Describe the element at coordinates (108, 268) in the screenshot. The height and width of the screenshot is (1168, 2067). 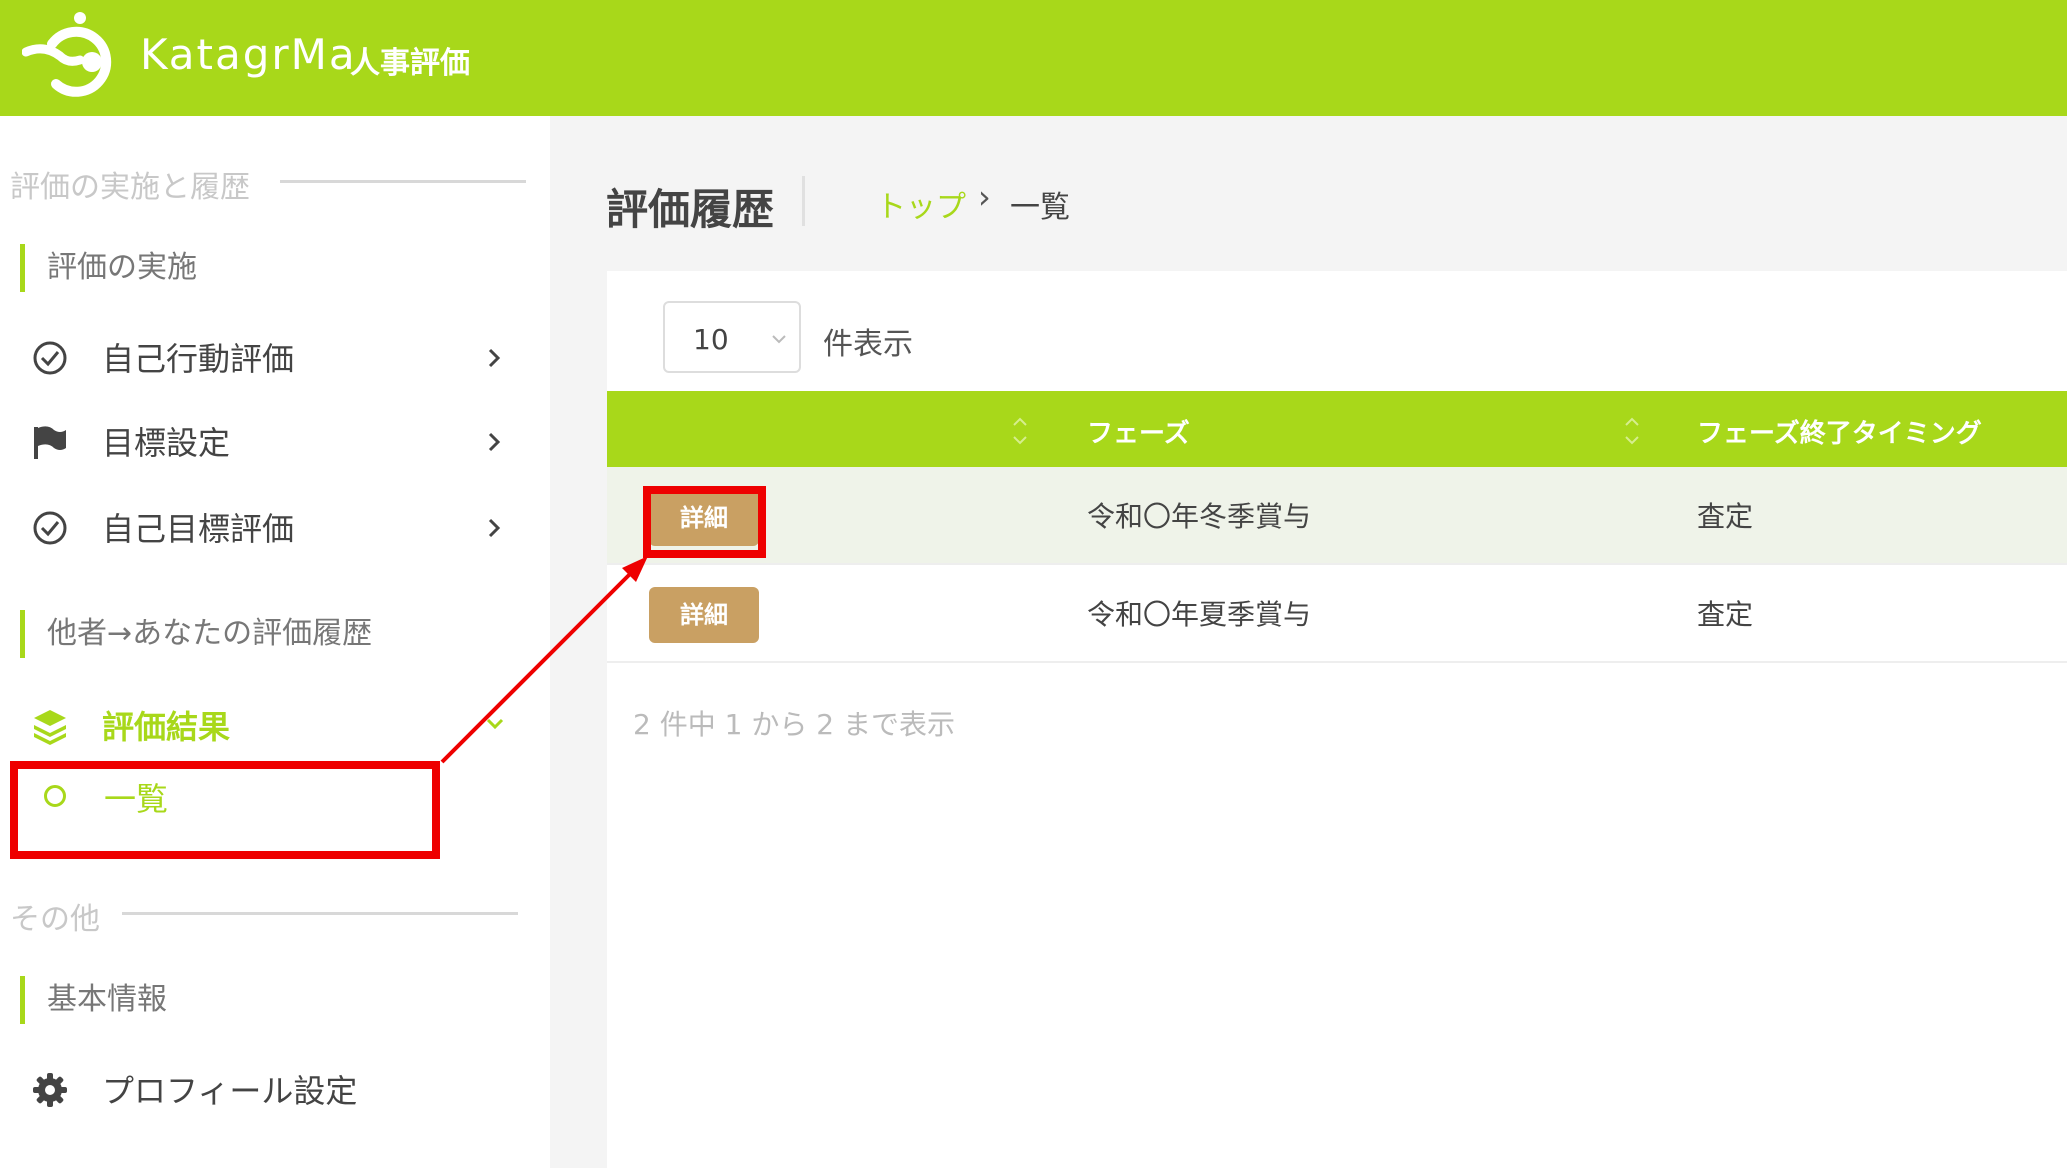
I see `group-label-evaluation: 評価の実施` at that location.